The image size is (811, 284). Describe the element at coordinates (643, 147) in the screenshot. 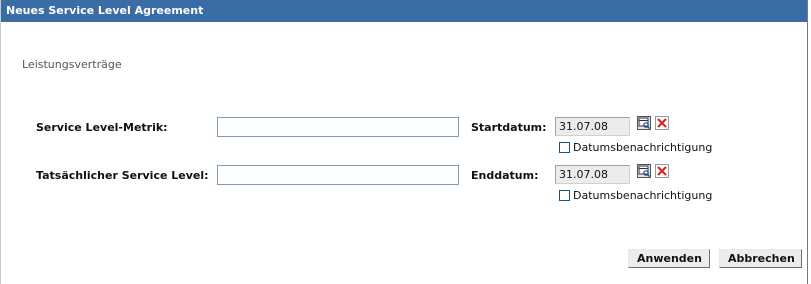

I see `start-notify-label: Datumsbenachrichtigung` at that location.